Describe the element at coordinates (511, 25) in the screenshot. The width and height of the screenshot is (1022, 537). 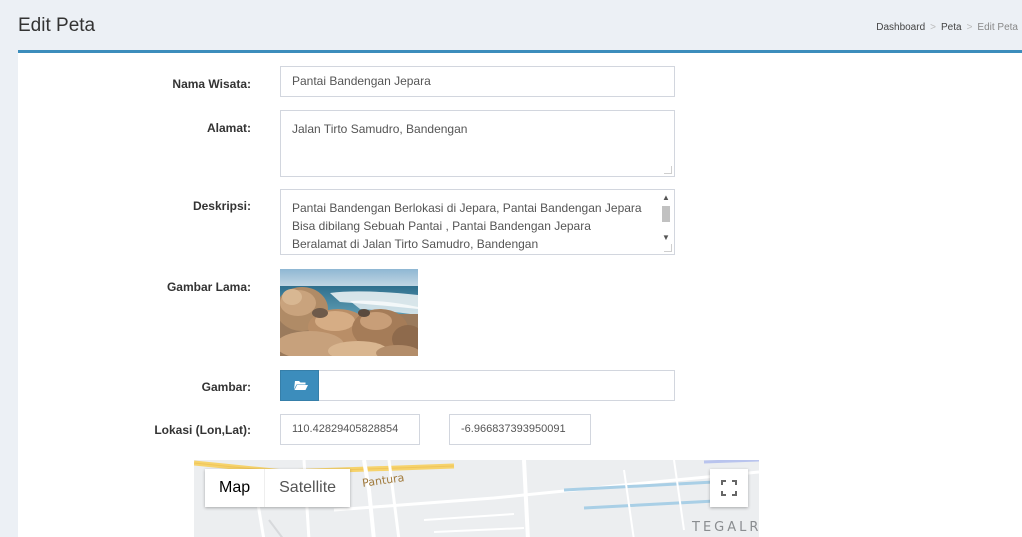
I see `page-header: Edit Peta Dashboard > Peta > Edit Peta` at that location.